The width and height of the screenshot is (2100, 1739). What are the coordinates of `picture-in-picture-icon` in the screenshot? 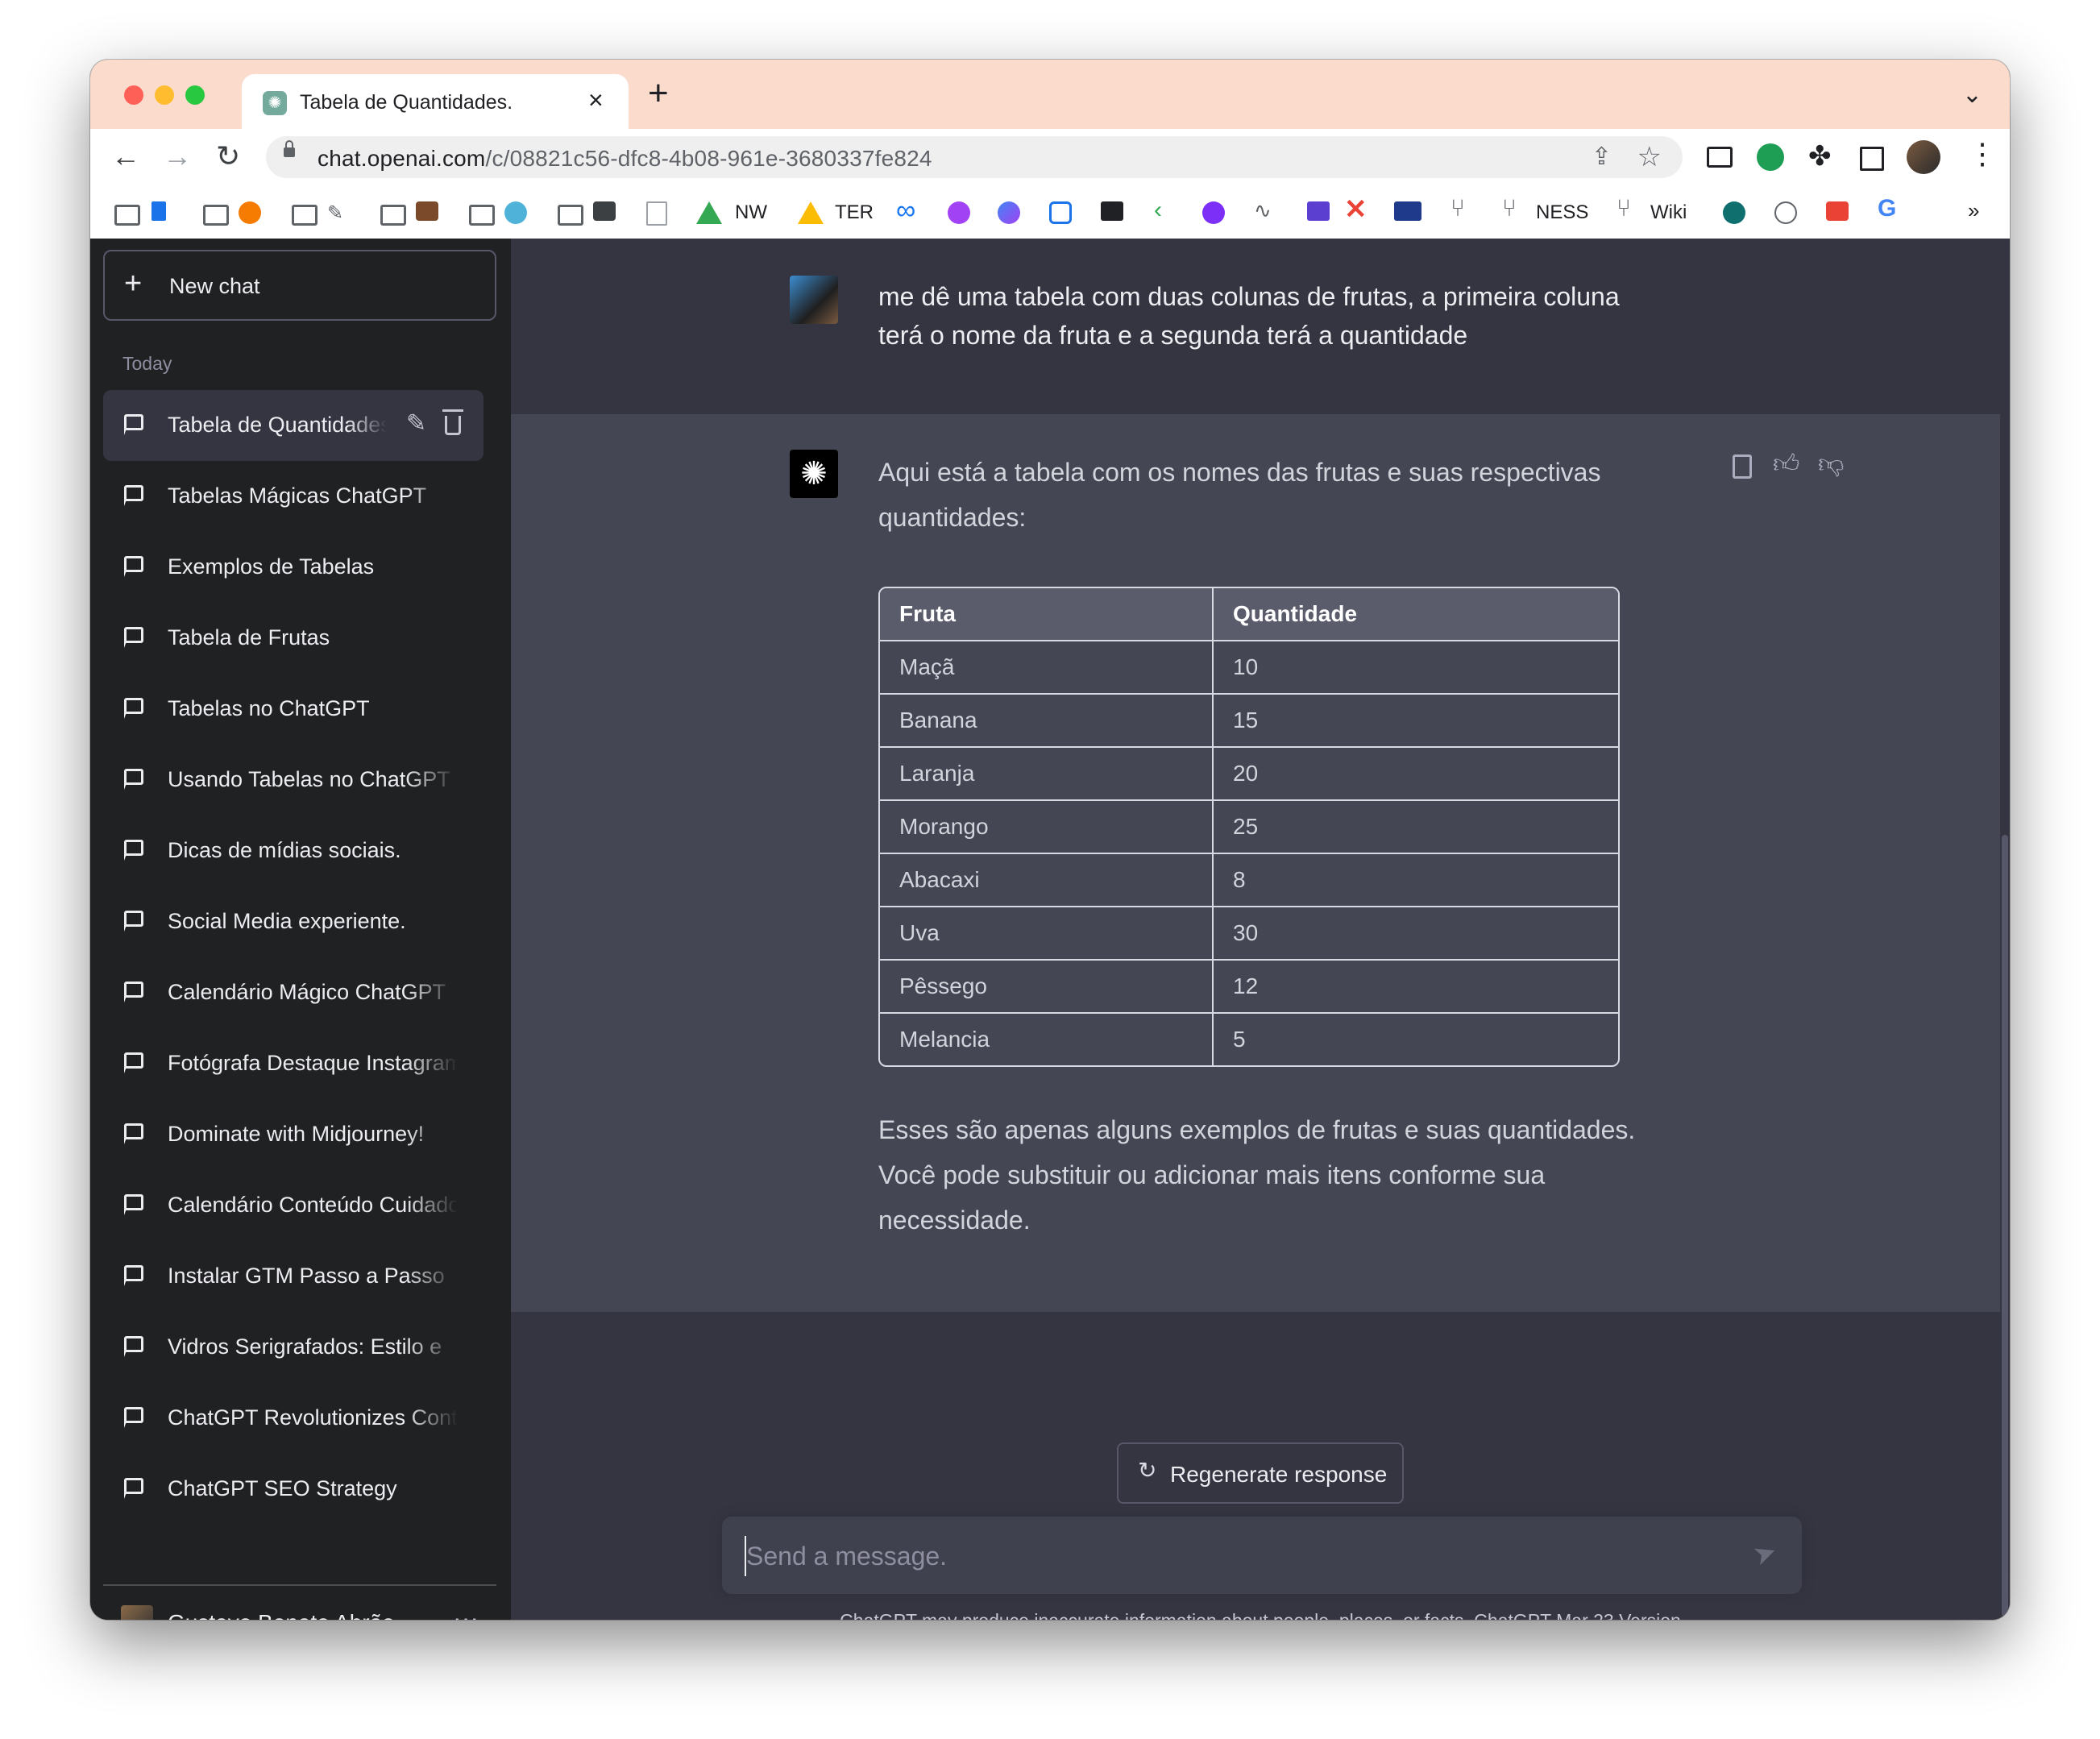 It's located at (1720, 158).